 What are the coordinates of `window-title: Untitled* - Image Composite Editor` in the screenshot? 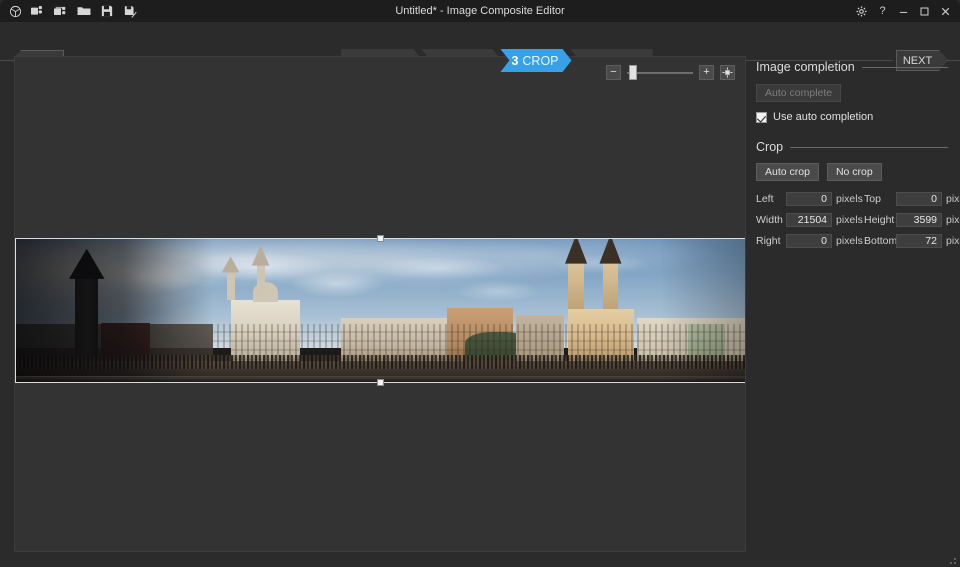 It's located at (480, 11).